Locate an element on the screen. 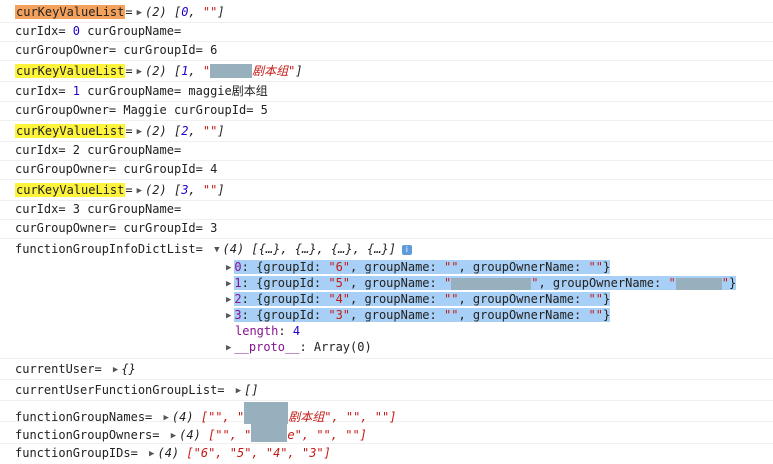 This screenshot has height=464, width=773. console-log-line: curIdx= 3 curGroupName= is located at coordinates (386, 210).